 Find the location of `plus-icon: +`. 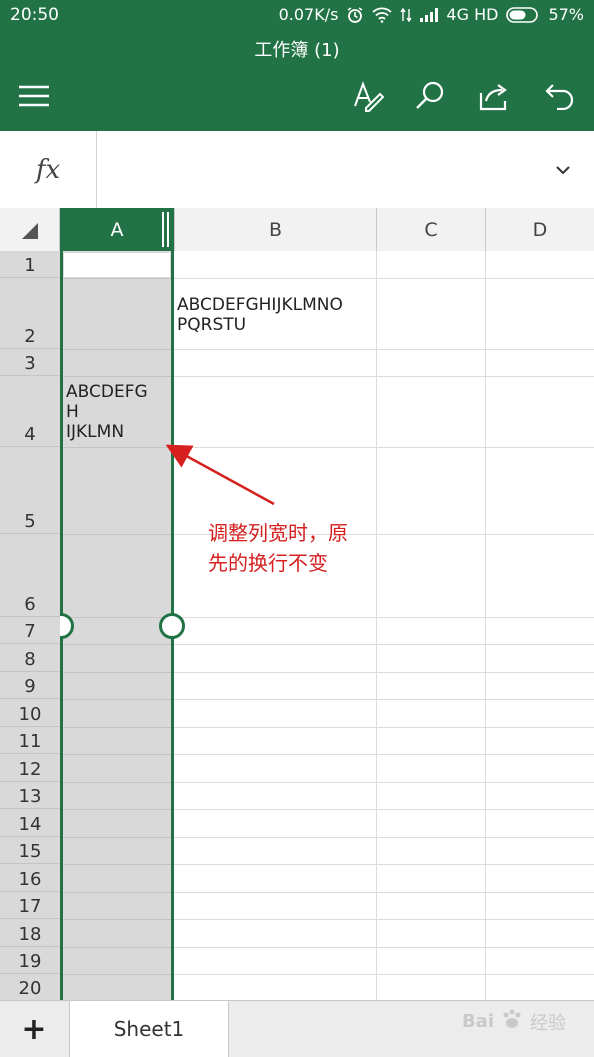

plus-icon: + is located at coordinates (34, 1029).